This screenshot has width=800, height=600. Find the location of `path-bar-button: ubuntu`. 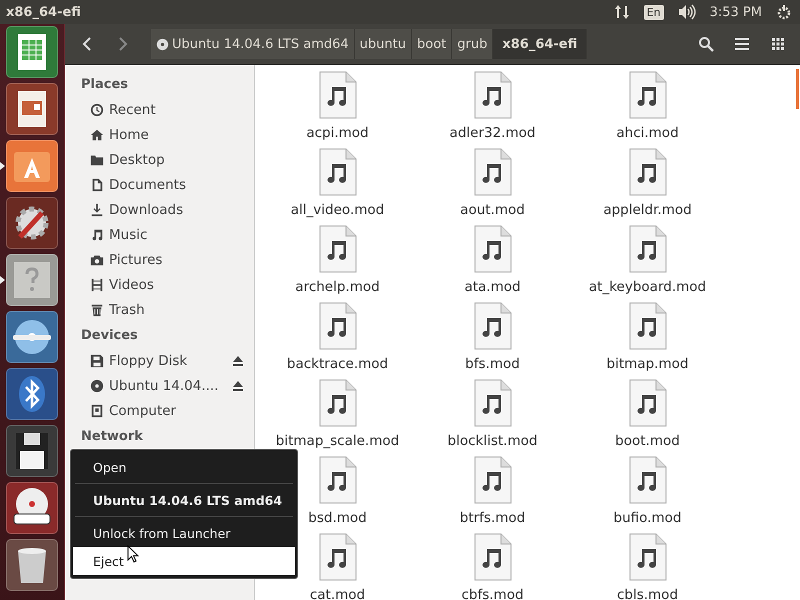

path-bar-button: ubuntu is located at coordinates (383, 44).